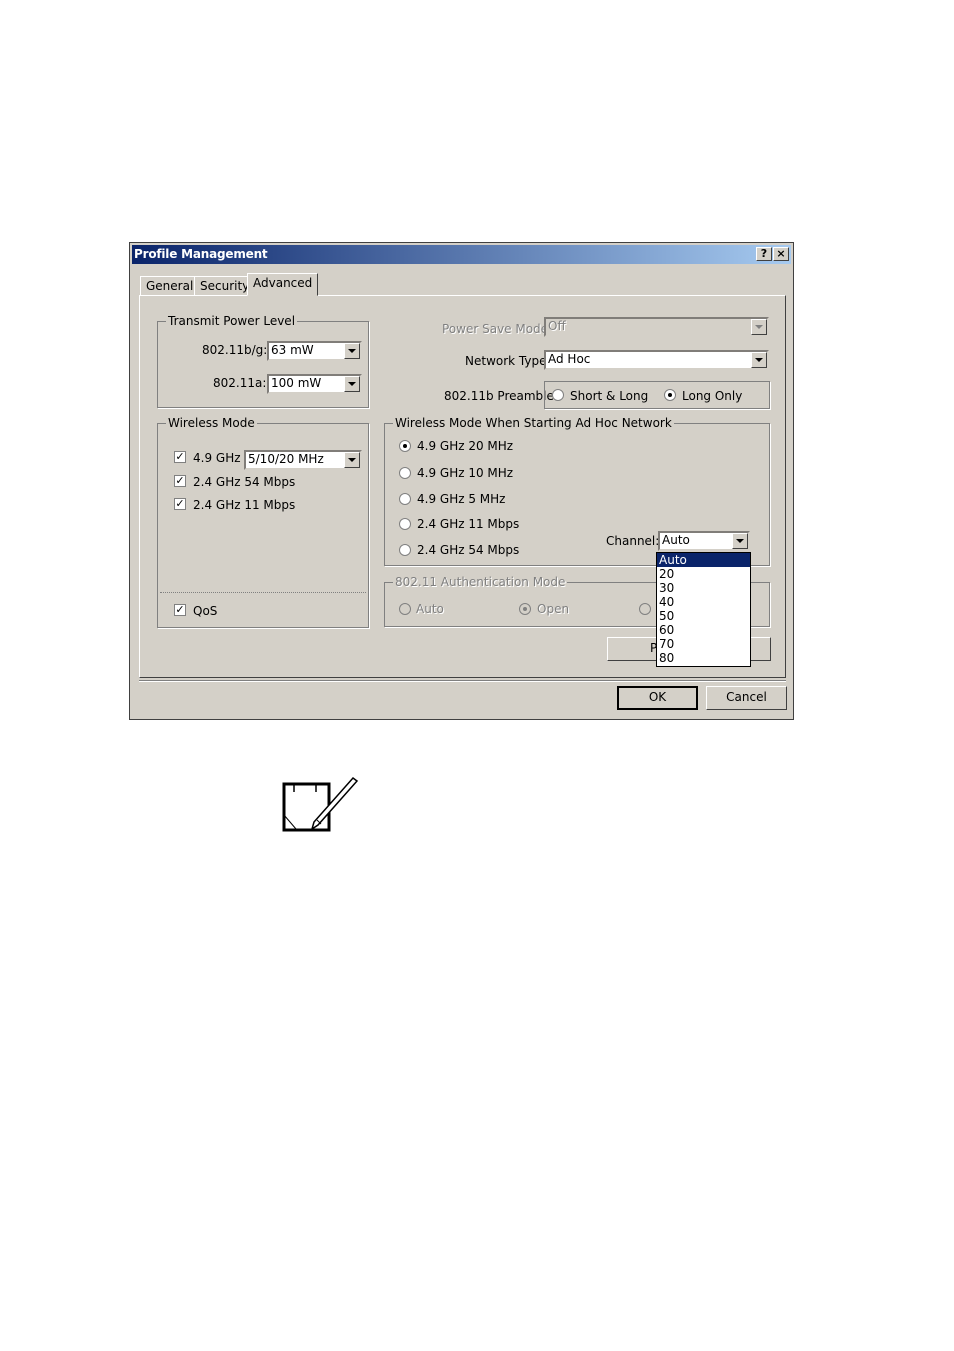 This screenshot has width=954, height=1351. Describe the element at coordinates (292, 350) in the screenshot. I see `bg-power-value: 63 mW` at that location.